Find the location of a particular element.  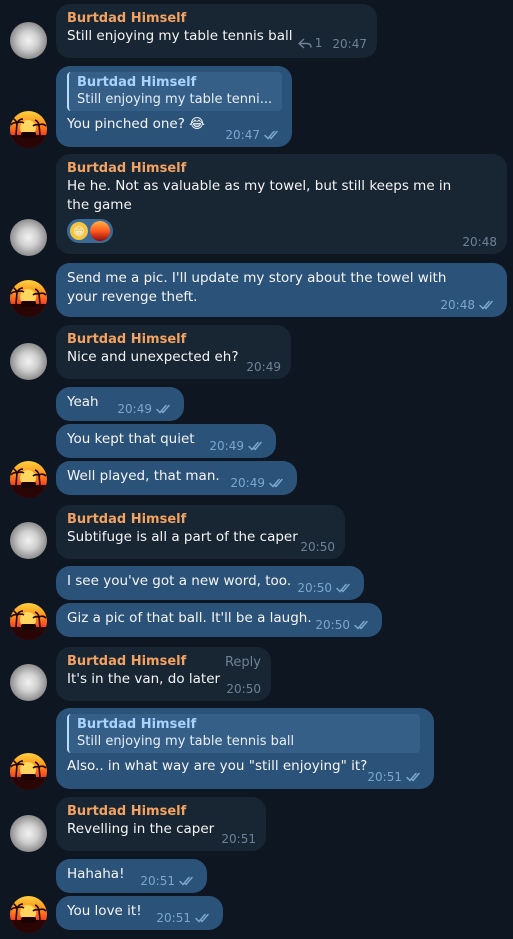

reaction-chip: 😁 is located at coordinates (90, 231).